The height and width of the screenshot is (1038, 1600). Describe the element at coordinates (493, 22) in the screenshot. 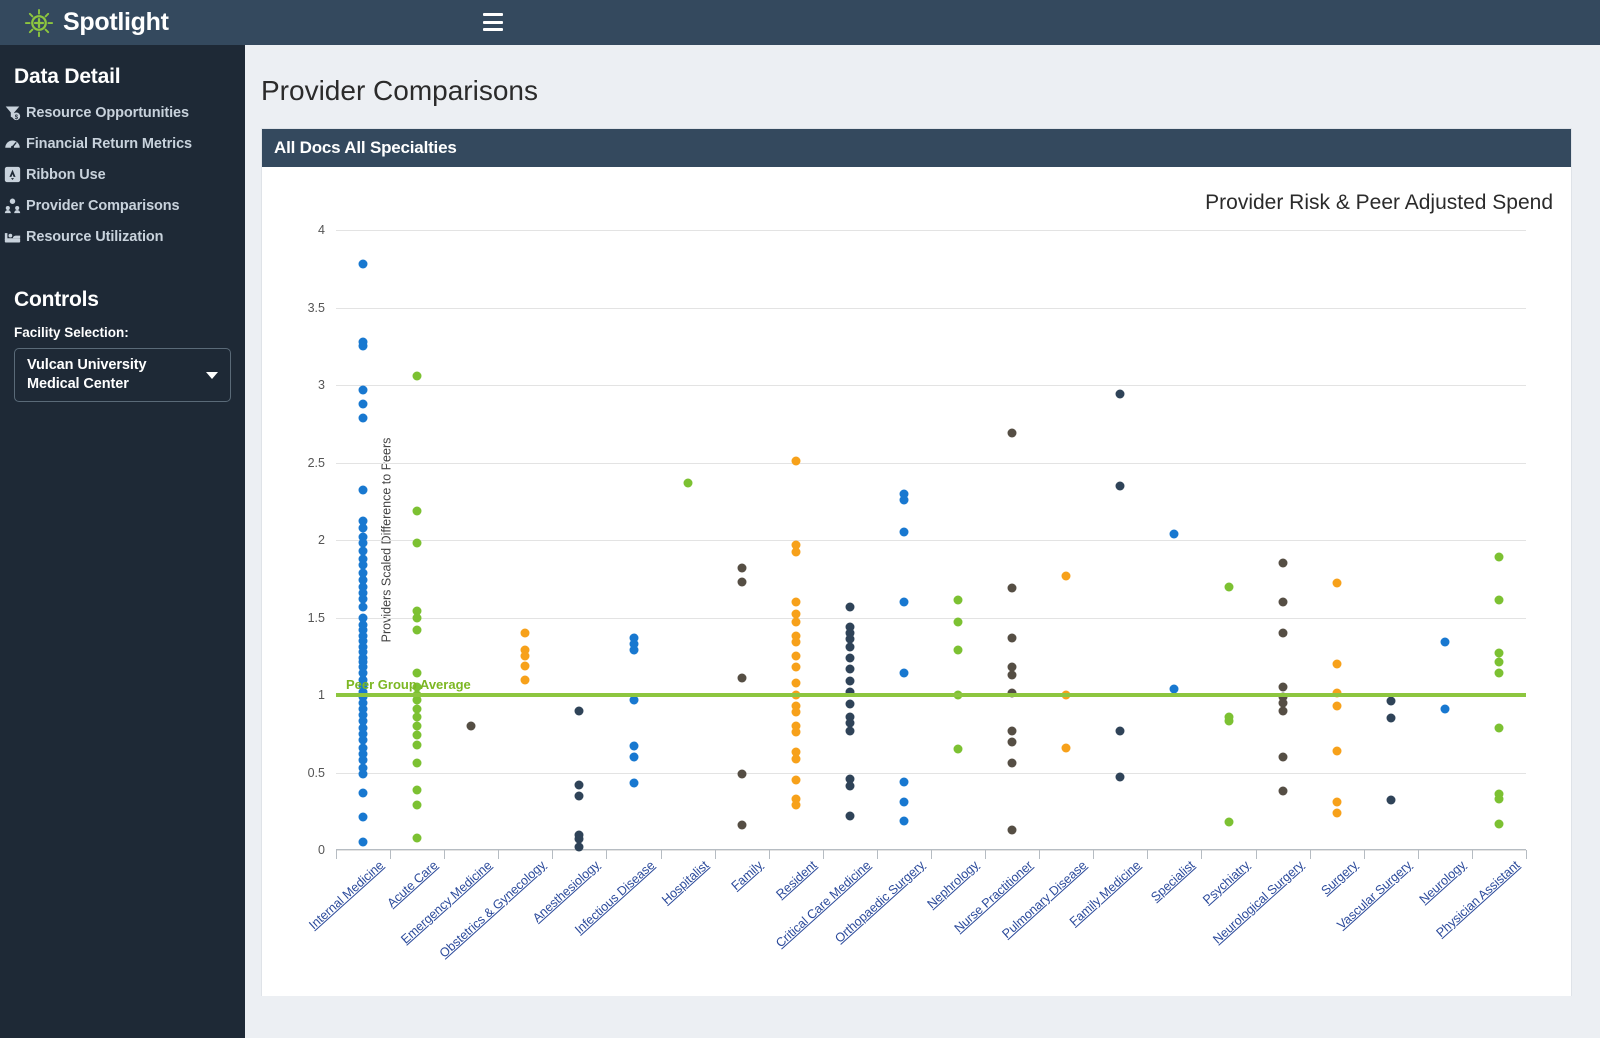

I see `hamburger-icon` at that location.